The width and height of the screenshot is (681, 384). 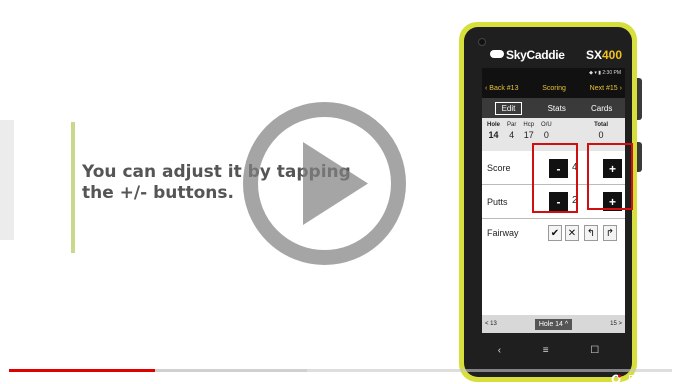 I want to click on fairway-row: Fairway ✔ ✕ ↰ ↱, so click(x=553, y=236).